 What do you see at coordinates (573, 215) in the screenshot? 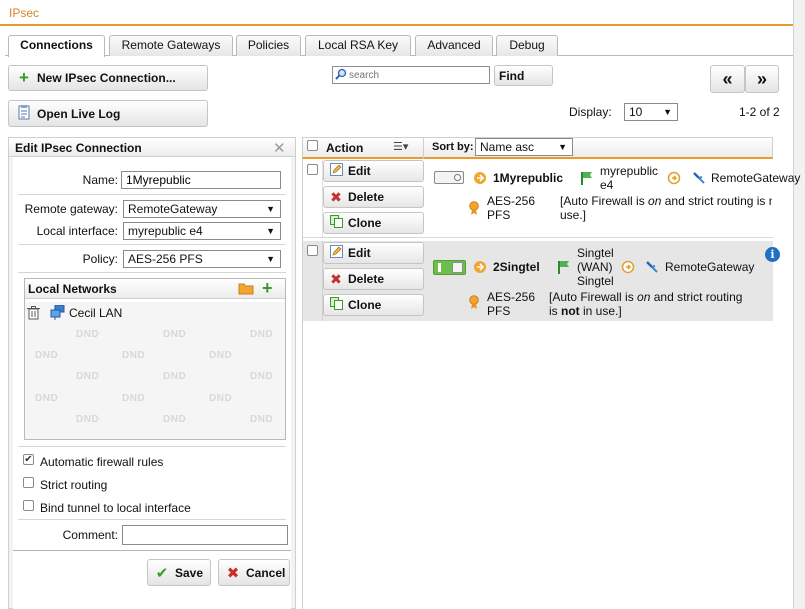
I see `firewall-note-line2: use.]` at bounding box center [573, 215].